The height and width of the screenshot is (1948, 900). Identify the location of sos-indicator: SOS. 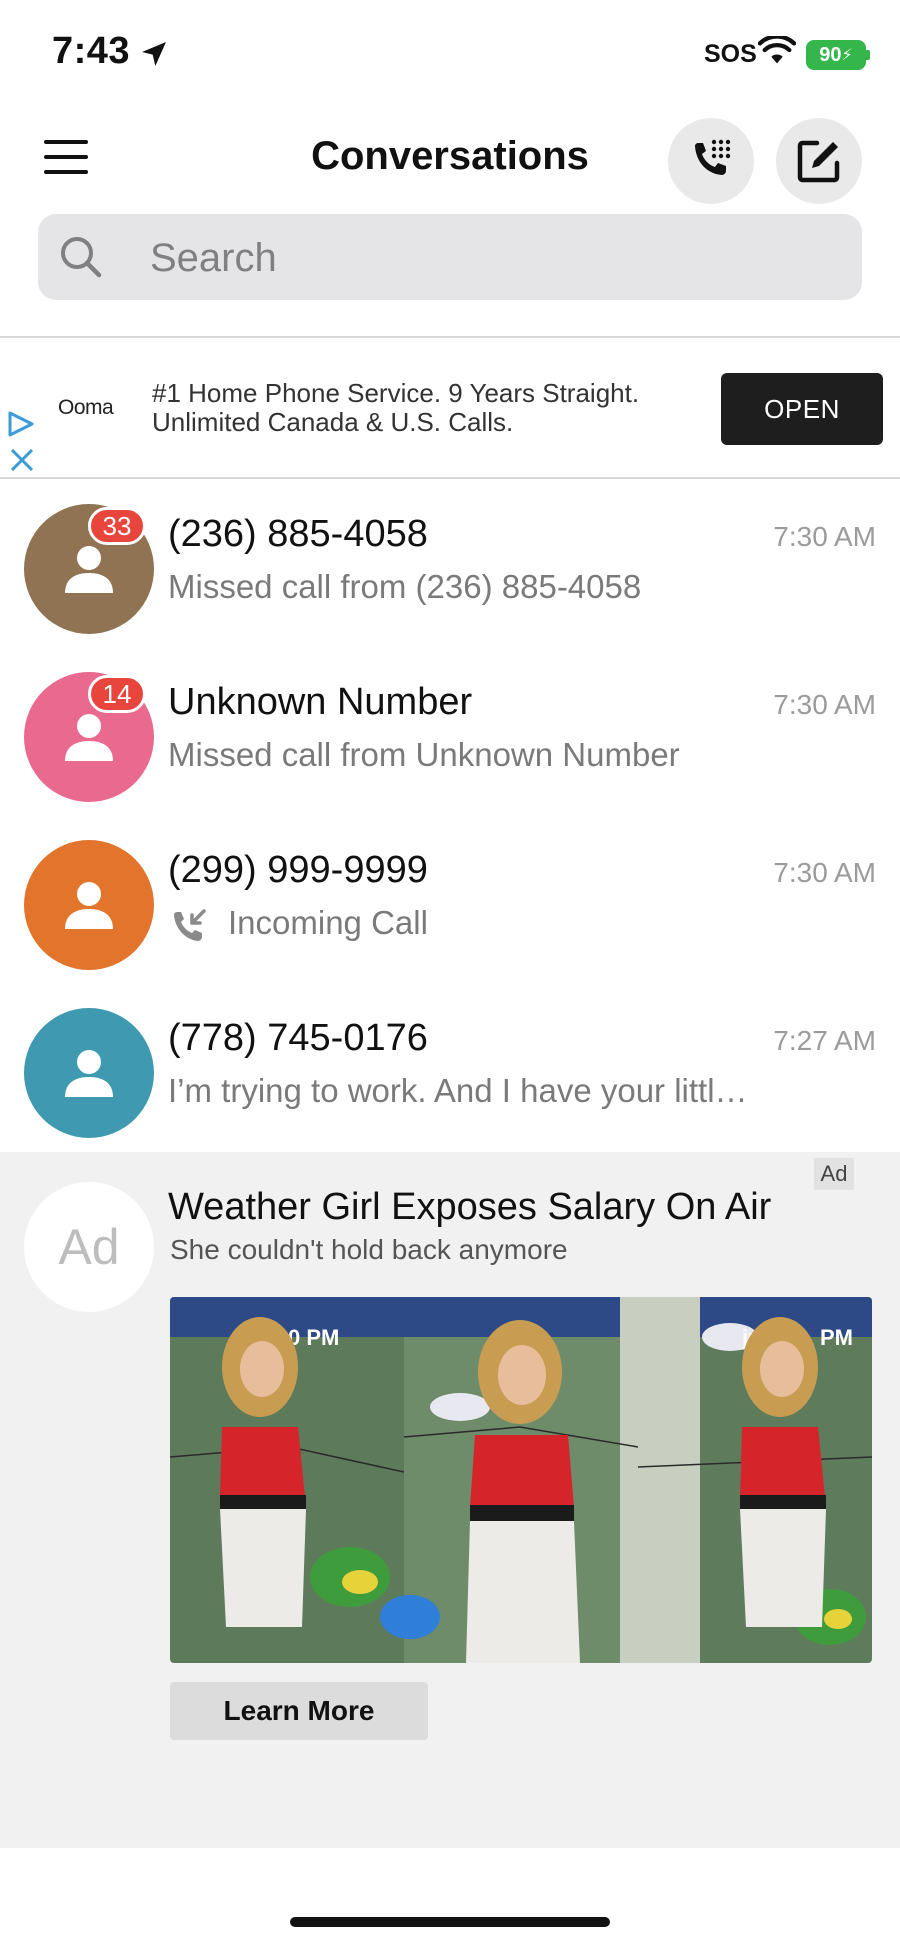
(730, 54).